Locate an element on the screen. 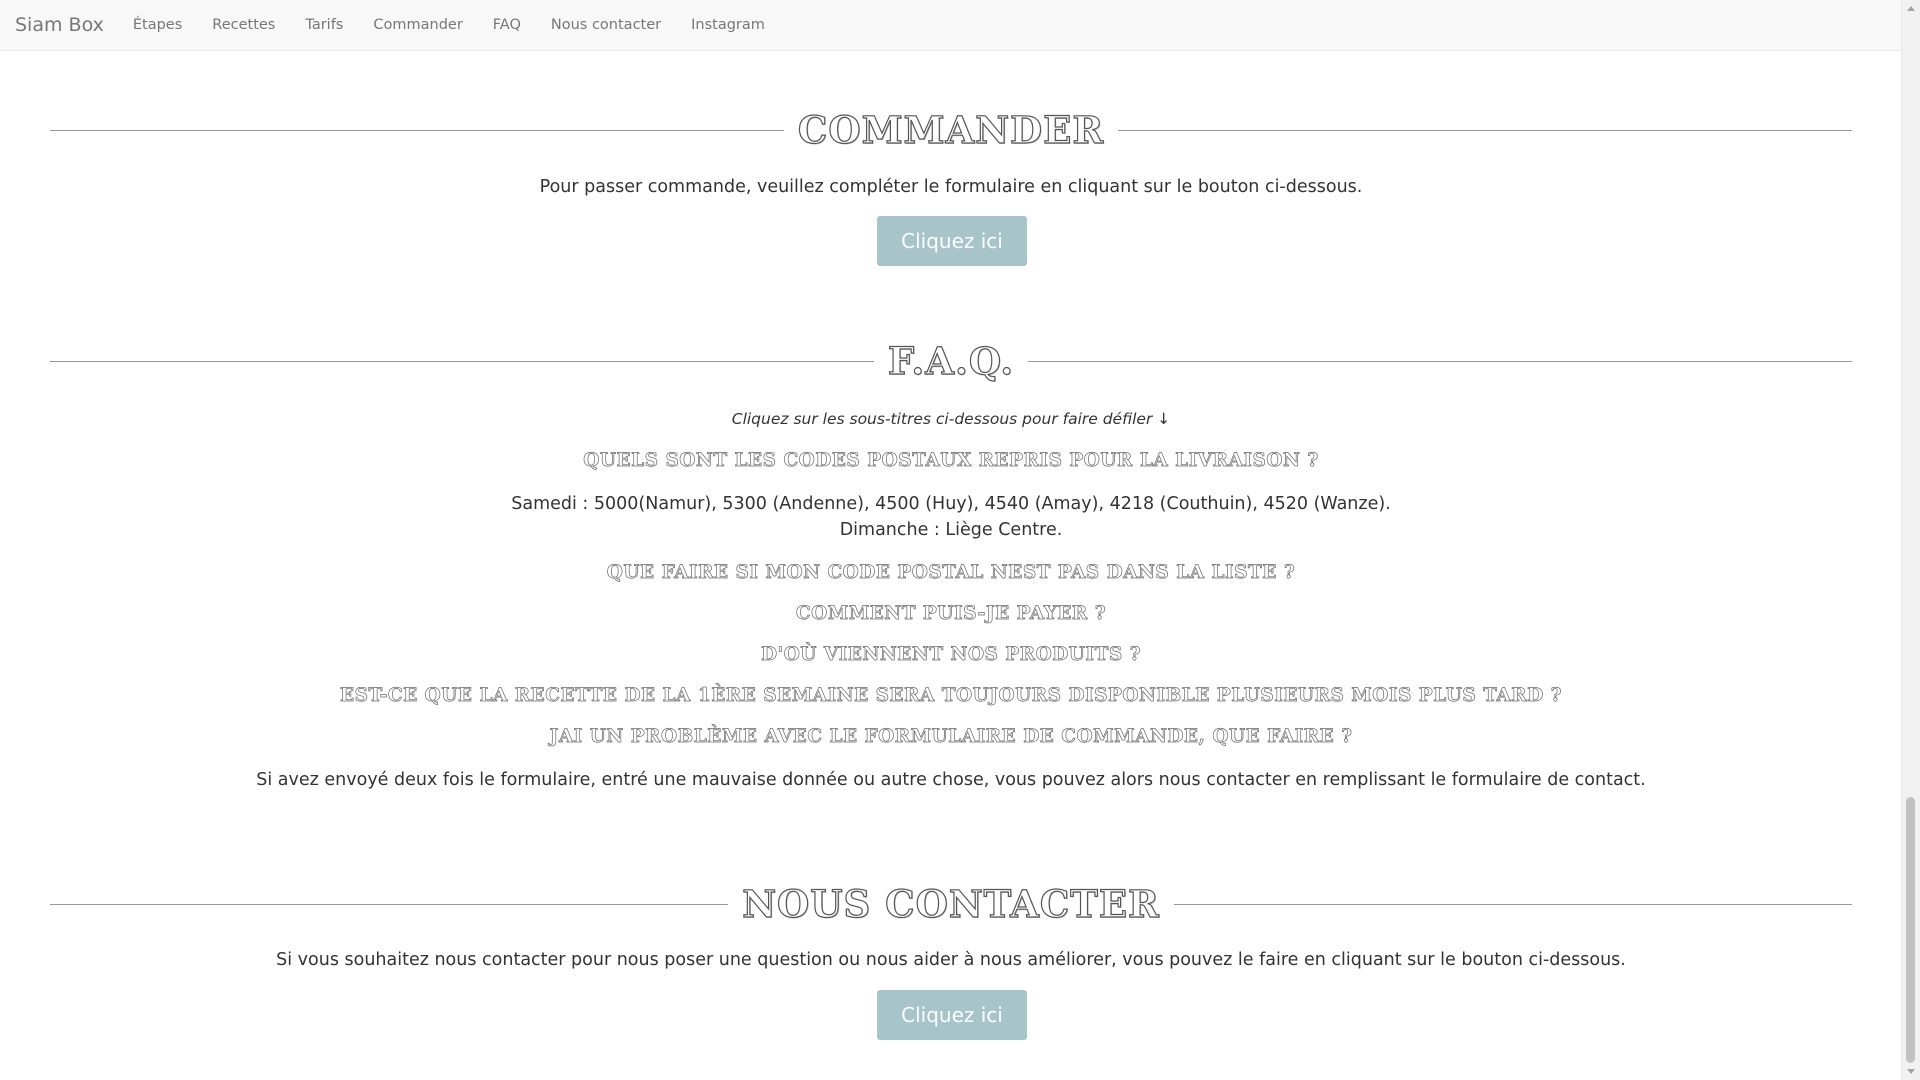  vertical-scrollbar is located at coordinates (1910, 540).